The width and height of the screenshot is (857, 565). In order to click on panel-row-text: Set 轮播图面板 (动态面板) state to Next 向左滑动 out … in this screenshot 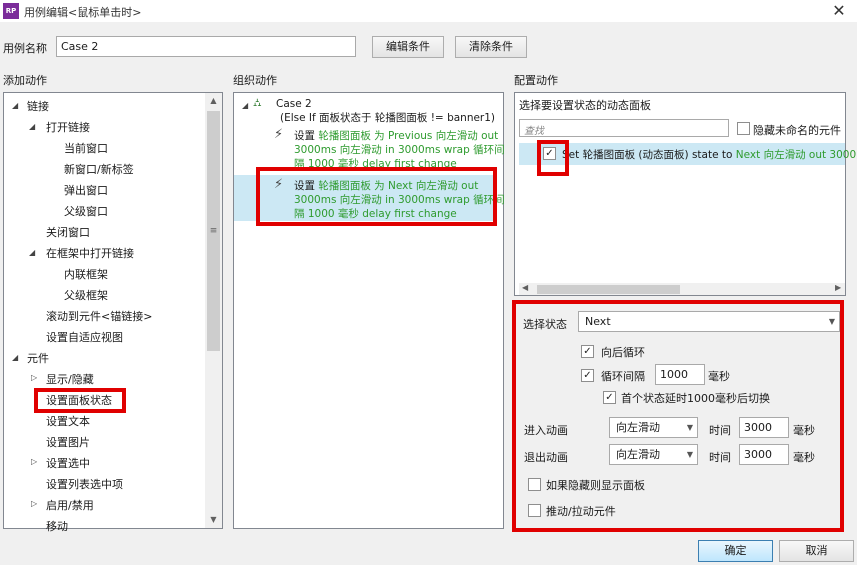, I will do `click(709, 154)`.